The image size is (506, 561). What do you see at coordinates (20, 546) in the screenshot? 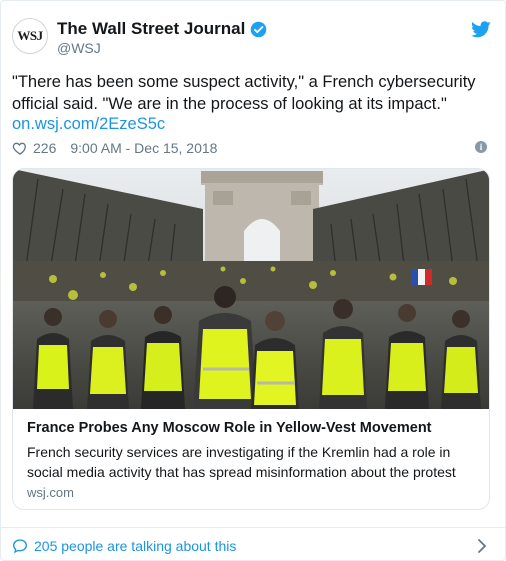
I see `speech-bubble-icon` at bounding box center [20, 546].